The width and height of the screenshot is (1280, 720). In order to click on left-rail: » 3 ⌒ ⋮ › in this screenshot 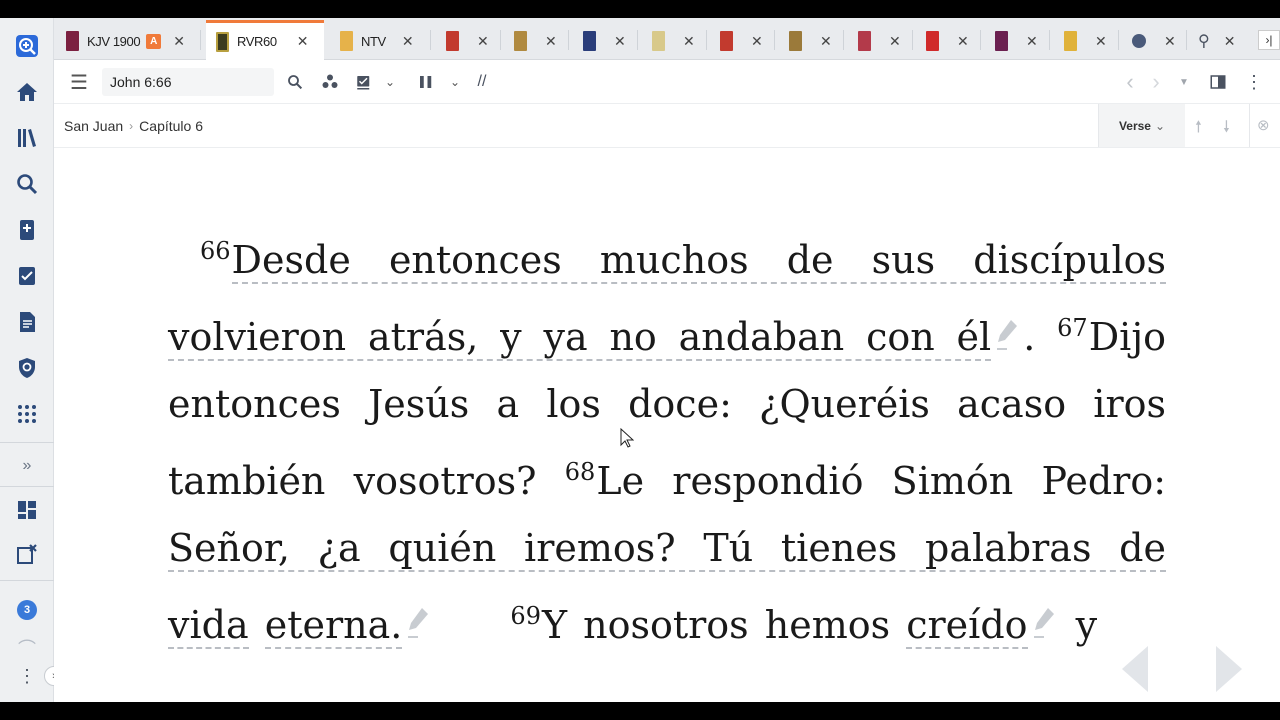, I will do `click(32, 360)`.